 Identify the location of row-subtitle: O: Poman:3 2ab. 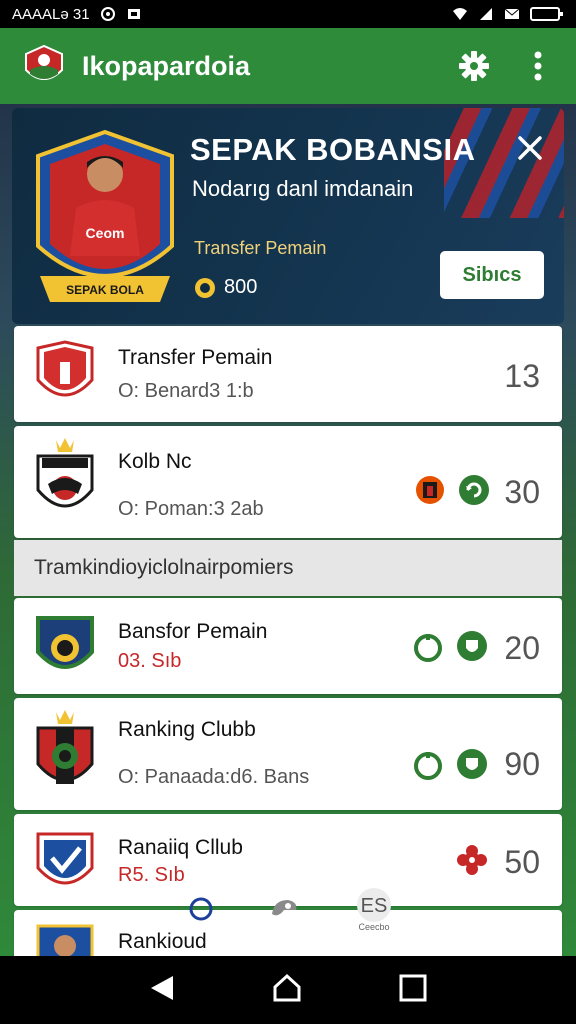
(191, 509).